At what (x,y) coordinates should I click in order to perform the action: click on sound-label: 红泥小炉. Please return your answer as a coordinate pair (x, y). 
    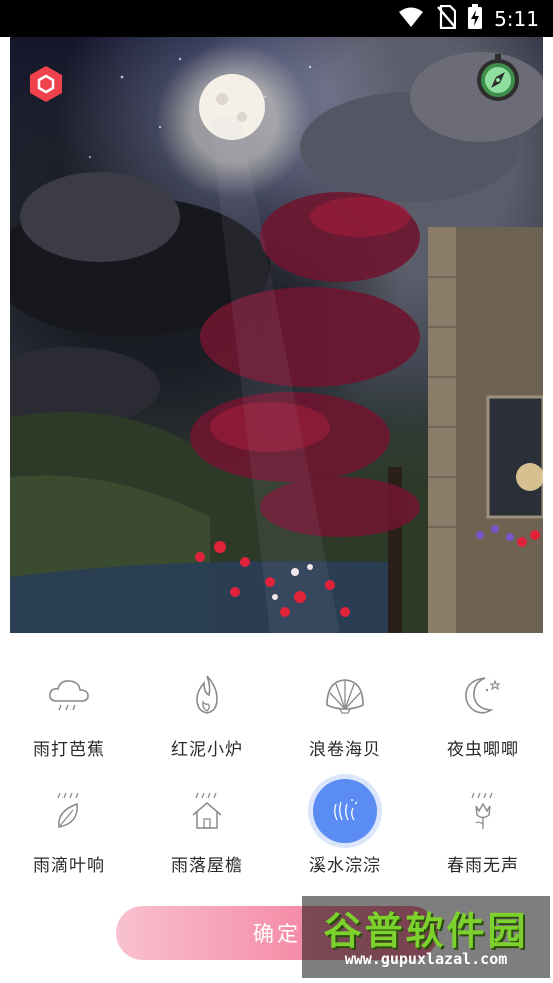
    Looking at the image, I should click on (207, 750).